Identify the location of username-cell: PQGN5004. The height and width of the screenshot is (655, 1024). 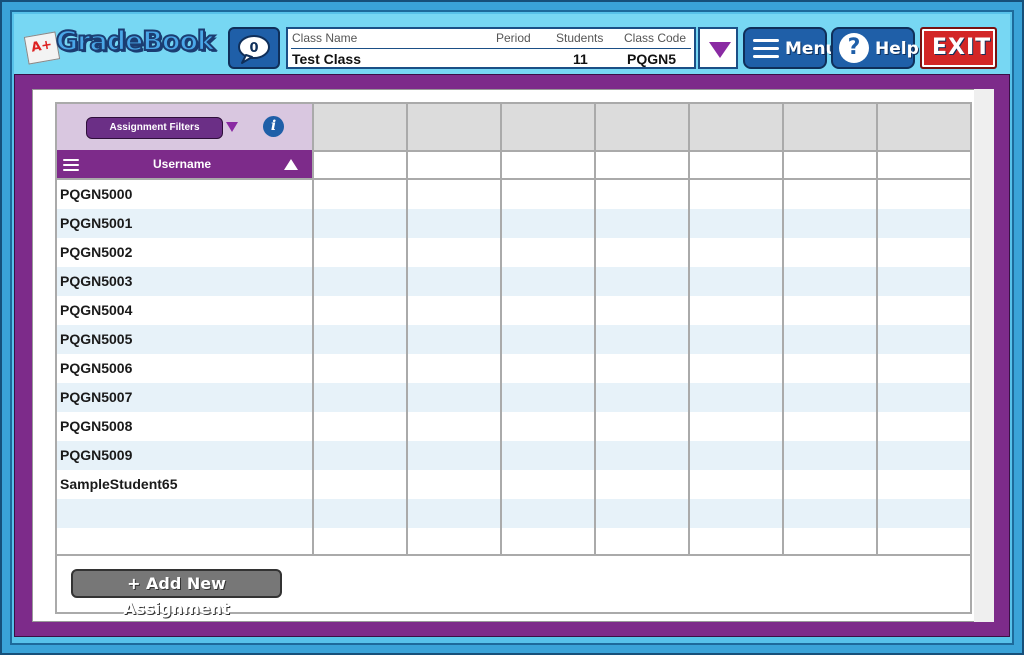
(96, 310).